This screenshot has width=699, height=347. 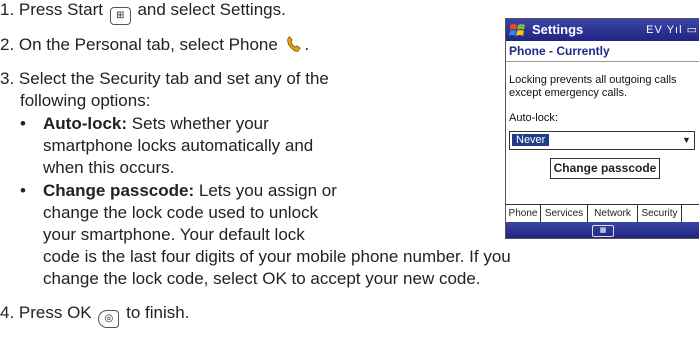 I want to click on tab-phone: Phone, so click(x=523, y=213).